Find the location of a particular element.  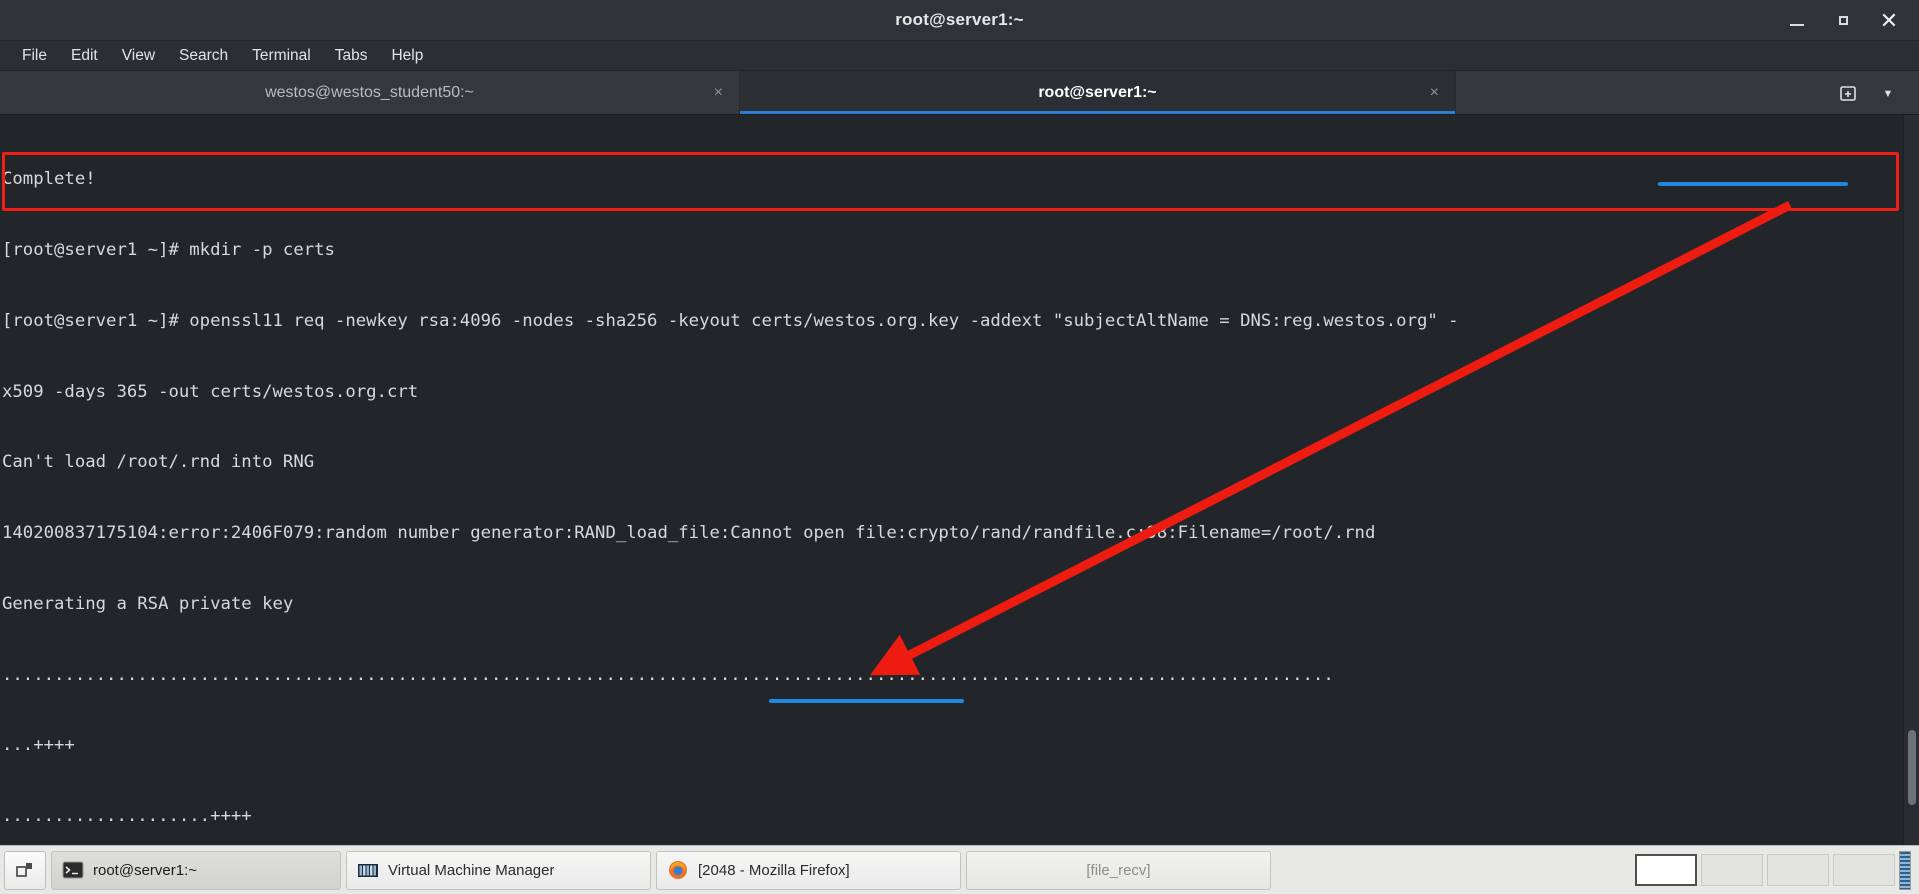

terminal-icon is located at coordinates (73, 870).